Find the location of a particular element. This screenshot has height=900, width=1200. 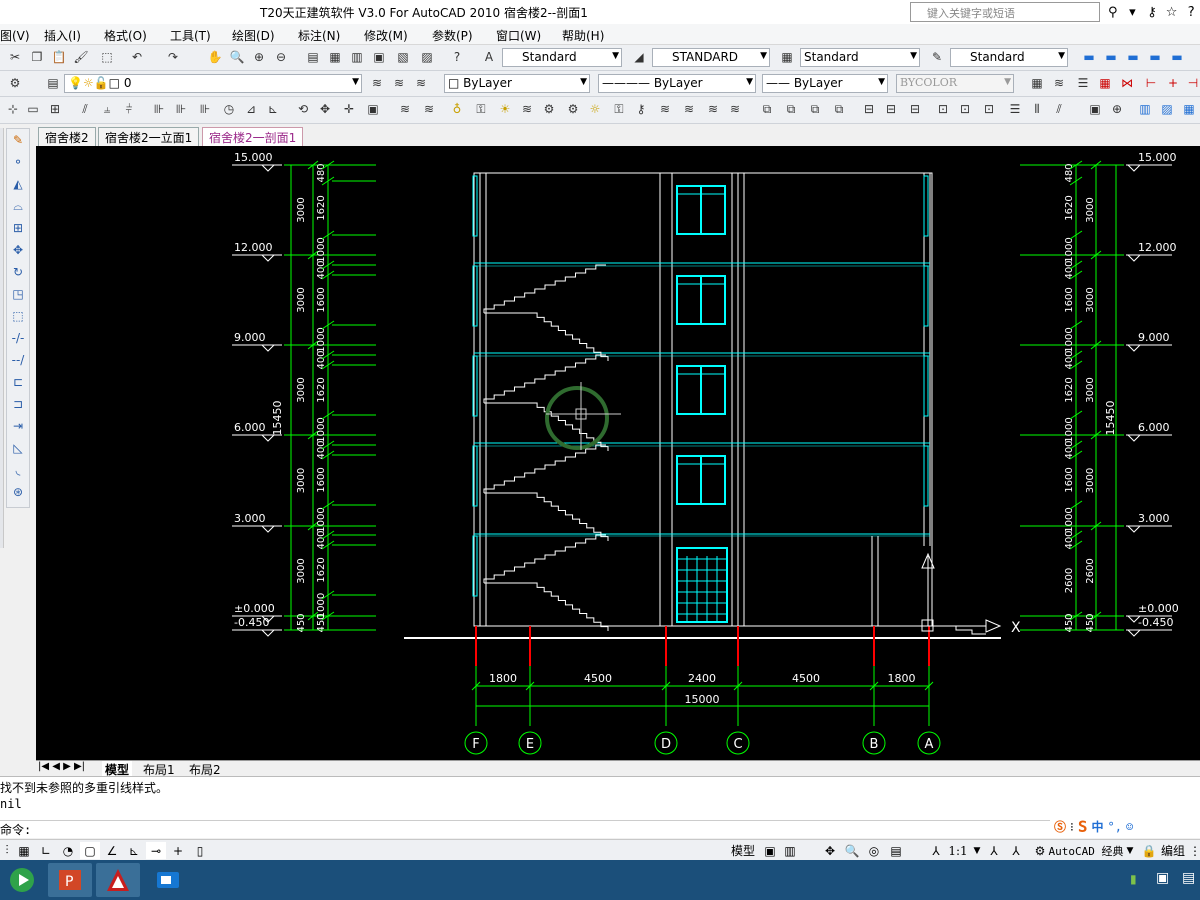

group-button: 编组 is located at coordinates (1173, 850).